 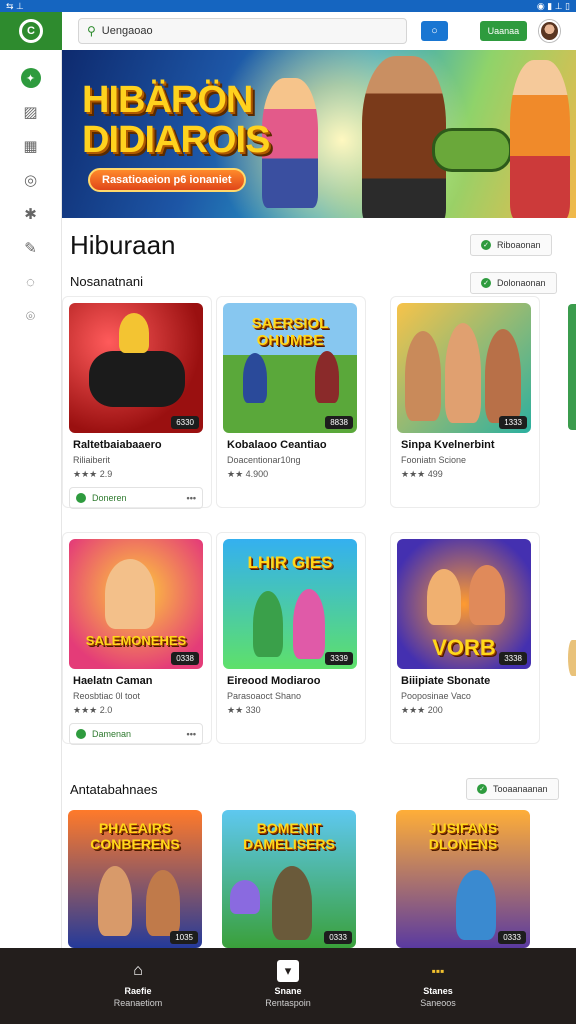 I want to click on edit-icon: ✎, so click(x=31, y=248).